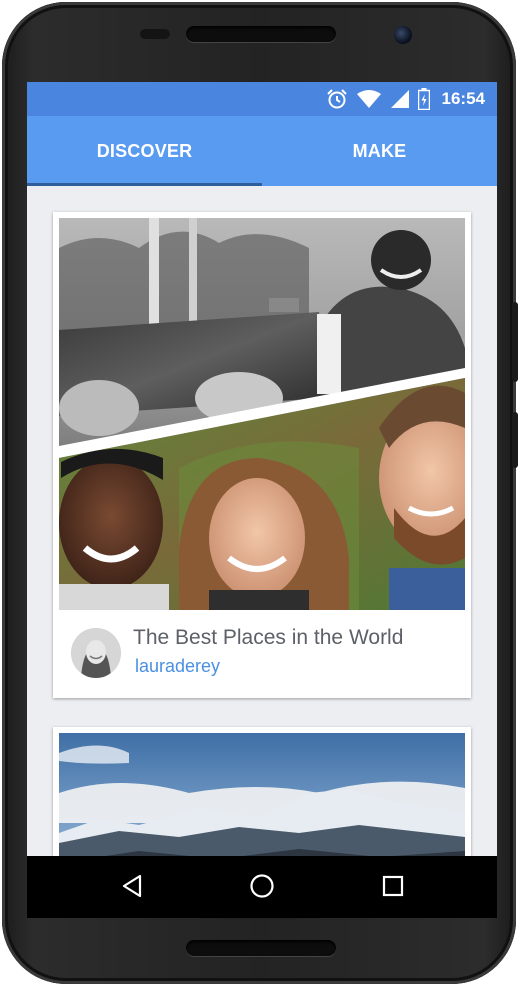 The width and height of the screenshot is (520, 987). I want to click on back-button, so click(132, 888).